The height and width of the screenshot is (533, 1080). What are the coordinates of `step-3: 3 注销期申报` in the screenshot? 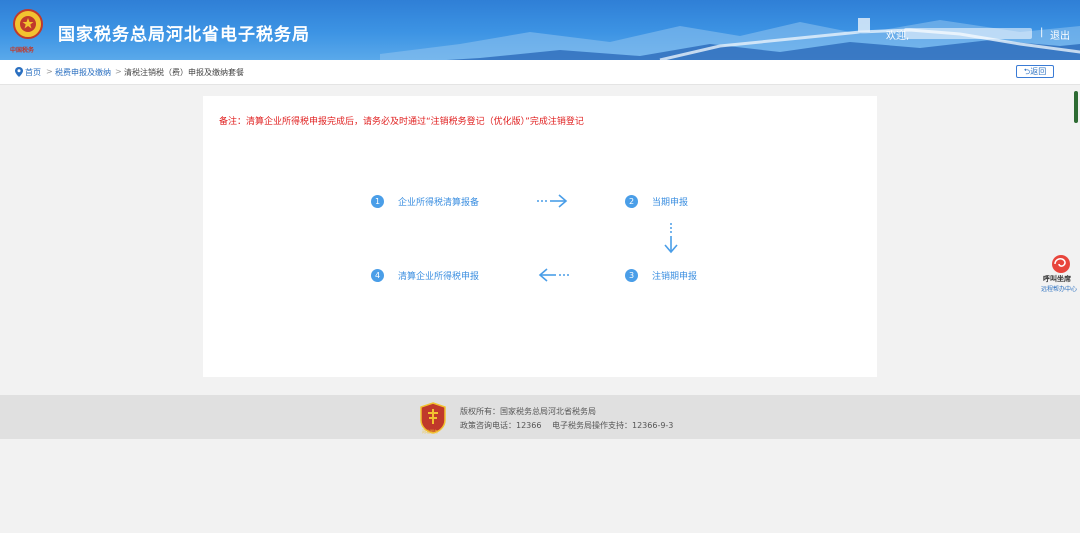 It's located at (661, 275).